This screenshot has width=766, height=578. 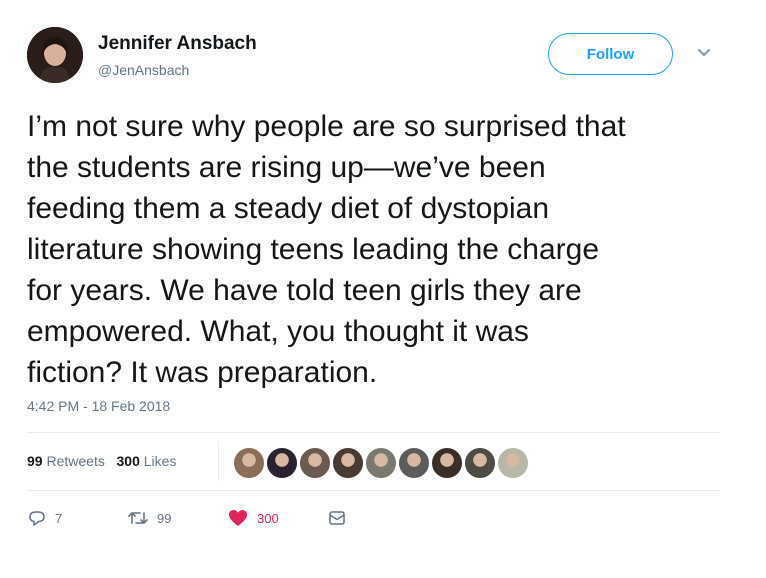 What do you see at coordinates (610, 54) in the screenshot?
I see `follow-button: Follow` at bounding box center [610, 54].